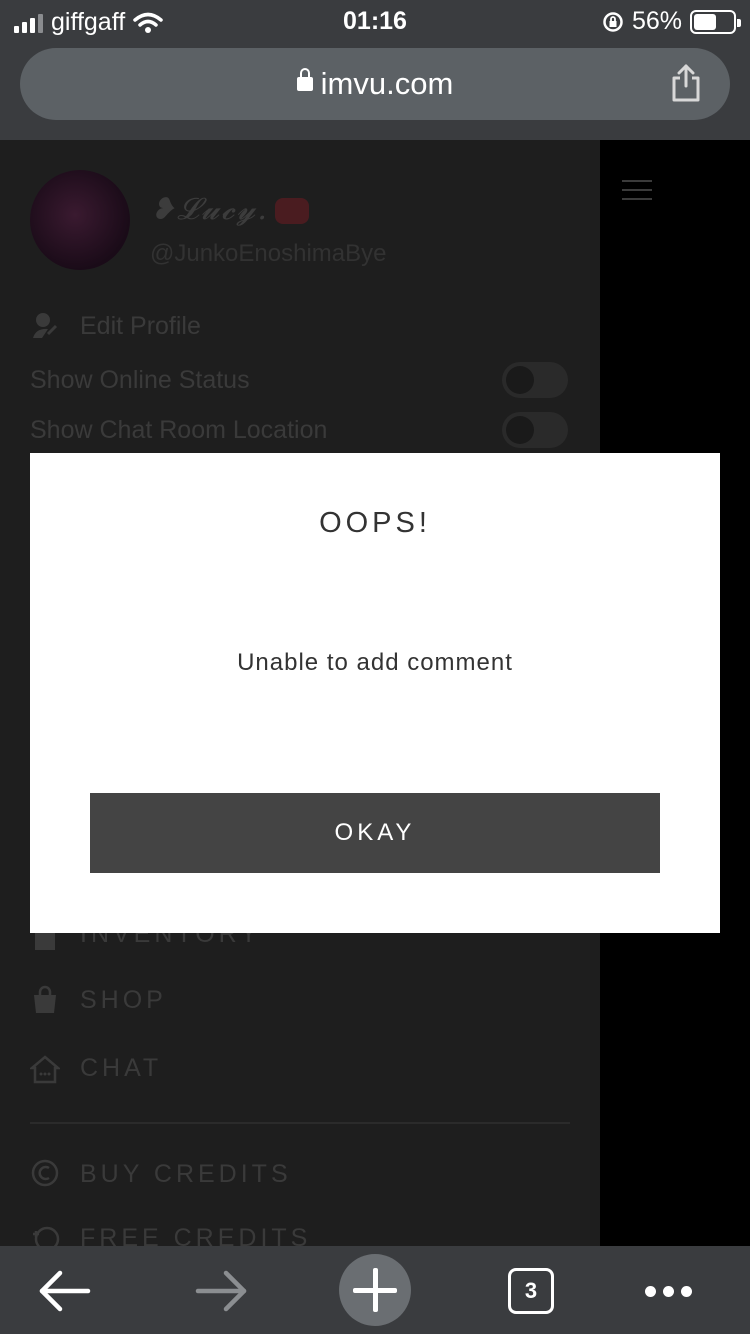  Describe the element at coordinates (65, 1291) in the screenshot. I see `back-arrow-icon` at that location.